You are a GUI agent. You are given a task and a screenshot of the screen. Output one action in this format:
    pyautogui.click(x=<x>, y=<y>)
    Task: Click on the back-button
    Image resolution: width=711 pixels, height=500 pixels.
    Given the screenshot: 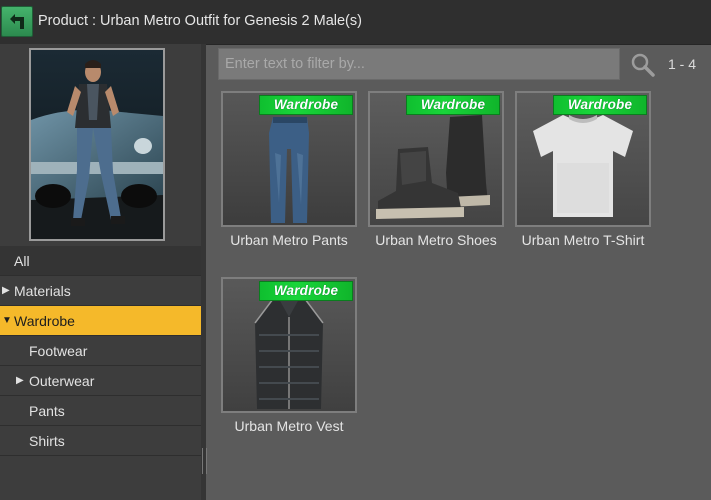 What is the action you would take?
    pyautogui.click(x=17, y=21)
    